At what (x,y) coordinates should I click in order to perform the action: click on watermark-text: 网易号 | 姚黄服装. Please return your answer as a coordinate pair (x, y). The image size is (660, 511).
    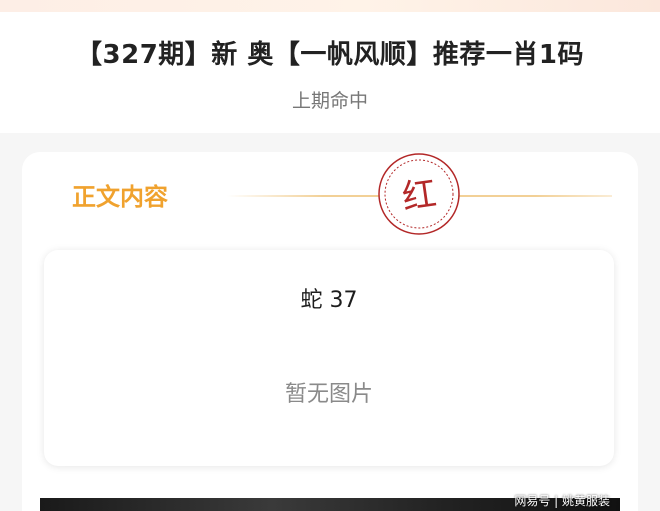
    Looking at the image, I should click on (562, 501).